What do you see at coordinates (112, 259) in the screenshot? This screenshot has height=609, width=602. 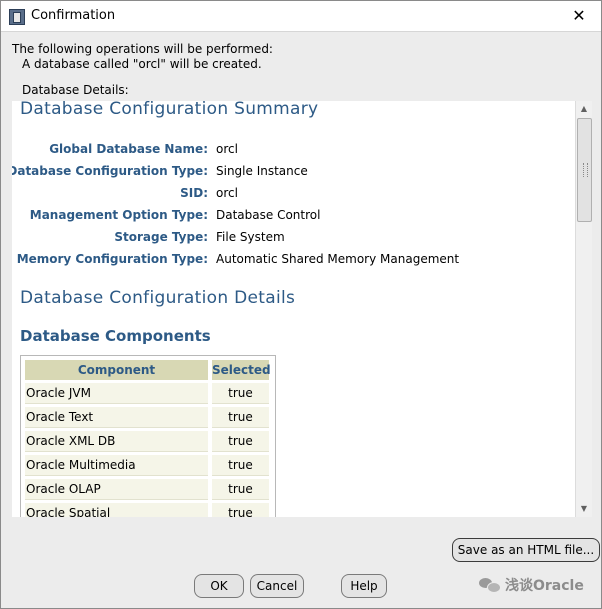 I see `summary-label: Memory Configuration Type:` at bounding box center [112, 259].